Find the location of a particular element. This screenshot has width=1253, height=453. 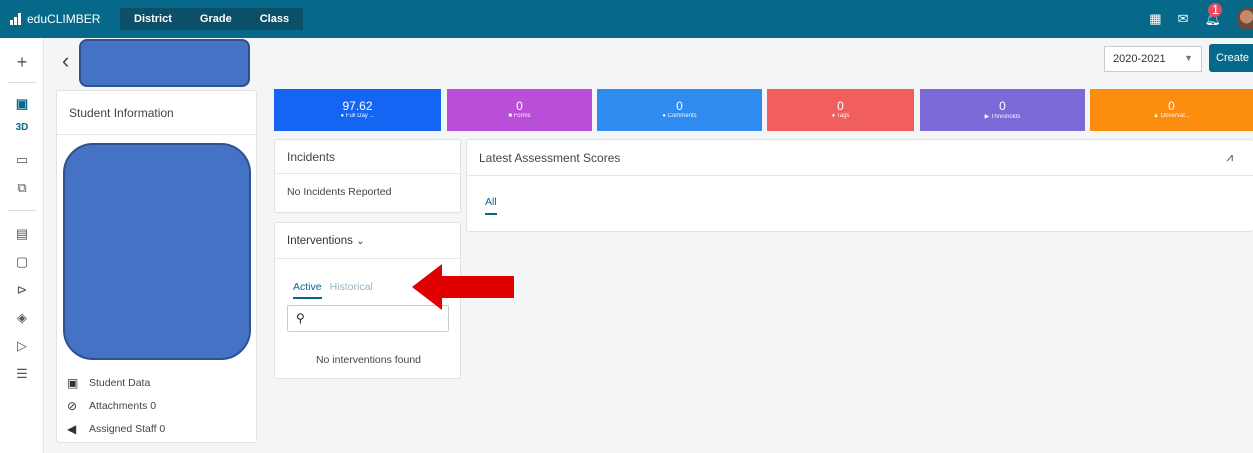

tags-value: 0 is located at coordinates (840, 106).